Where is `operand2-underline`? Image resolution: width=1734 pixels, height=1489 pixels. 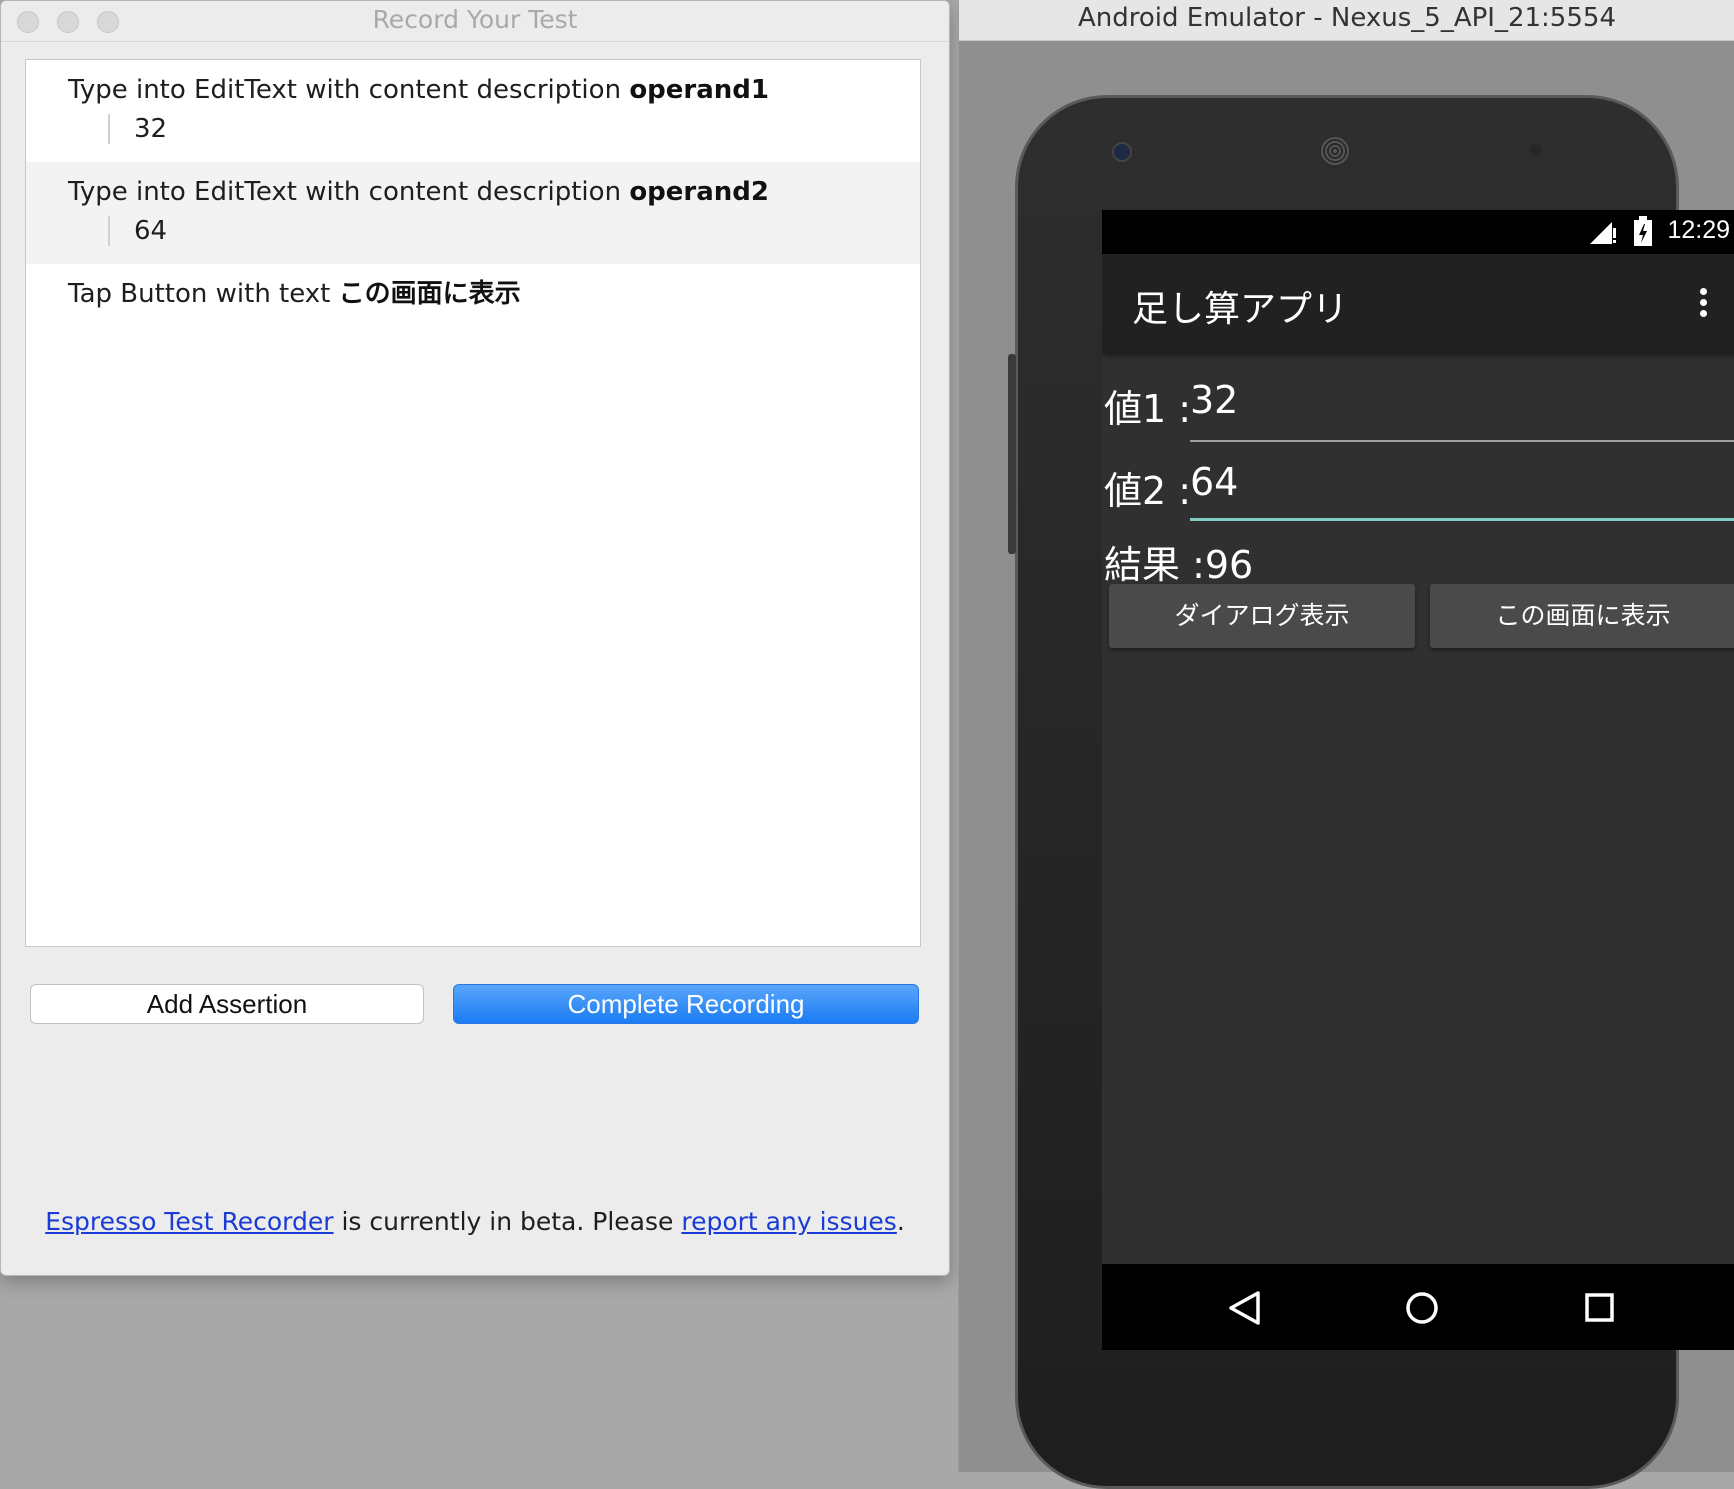
operand2-underline is located at coordinates (1462, 519).